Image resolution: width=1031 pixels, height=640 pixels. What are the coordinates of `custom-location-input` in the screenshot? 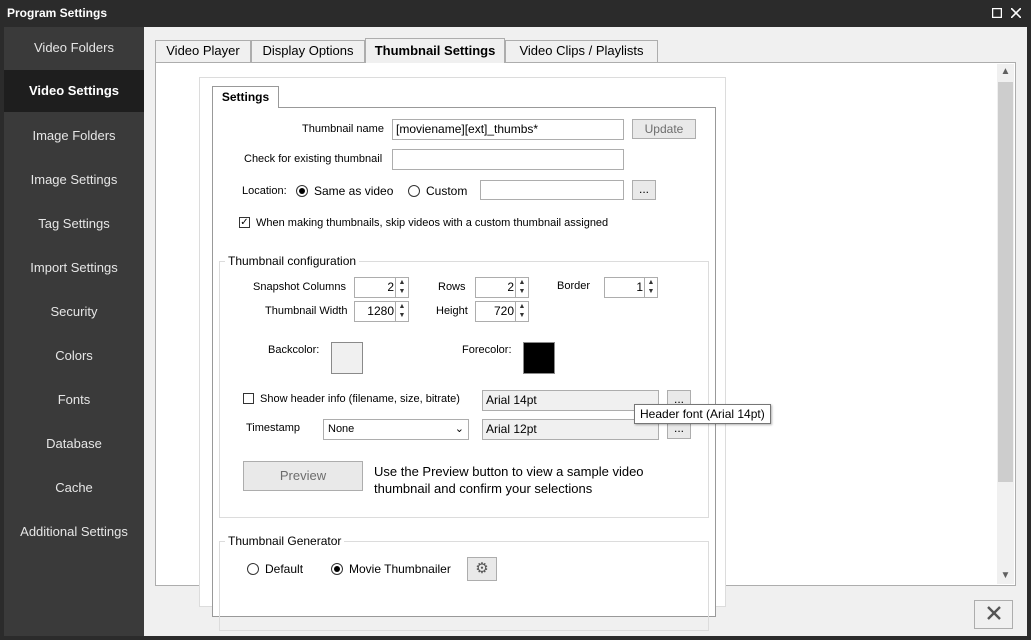 It's located at (552, 190).